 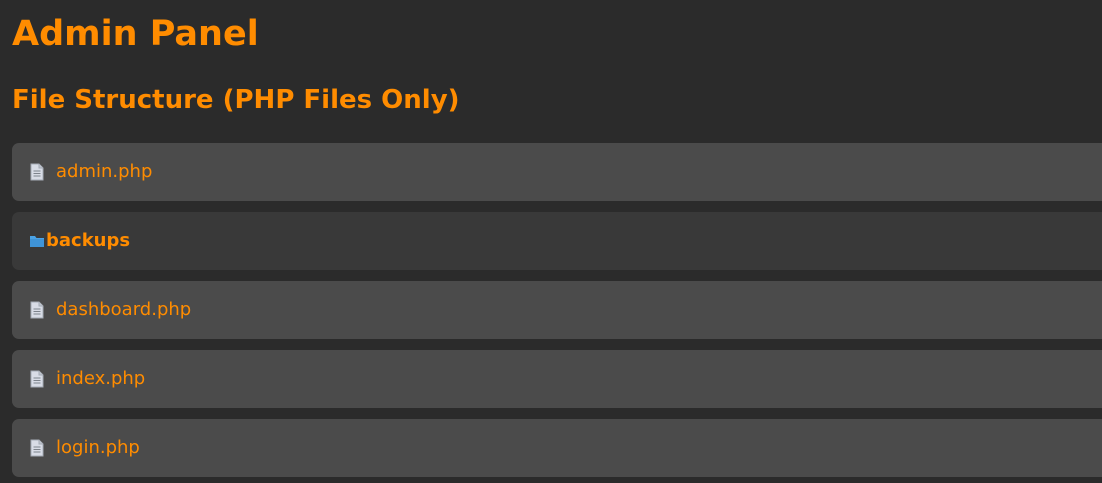 I want to click on page-title: Admin Panel, so click(x=135, y=34).